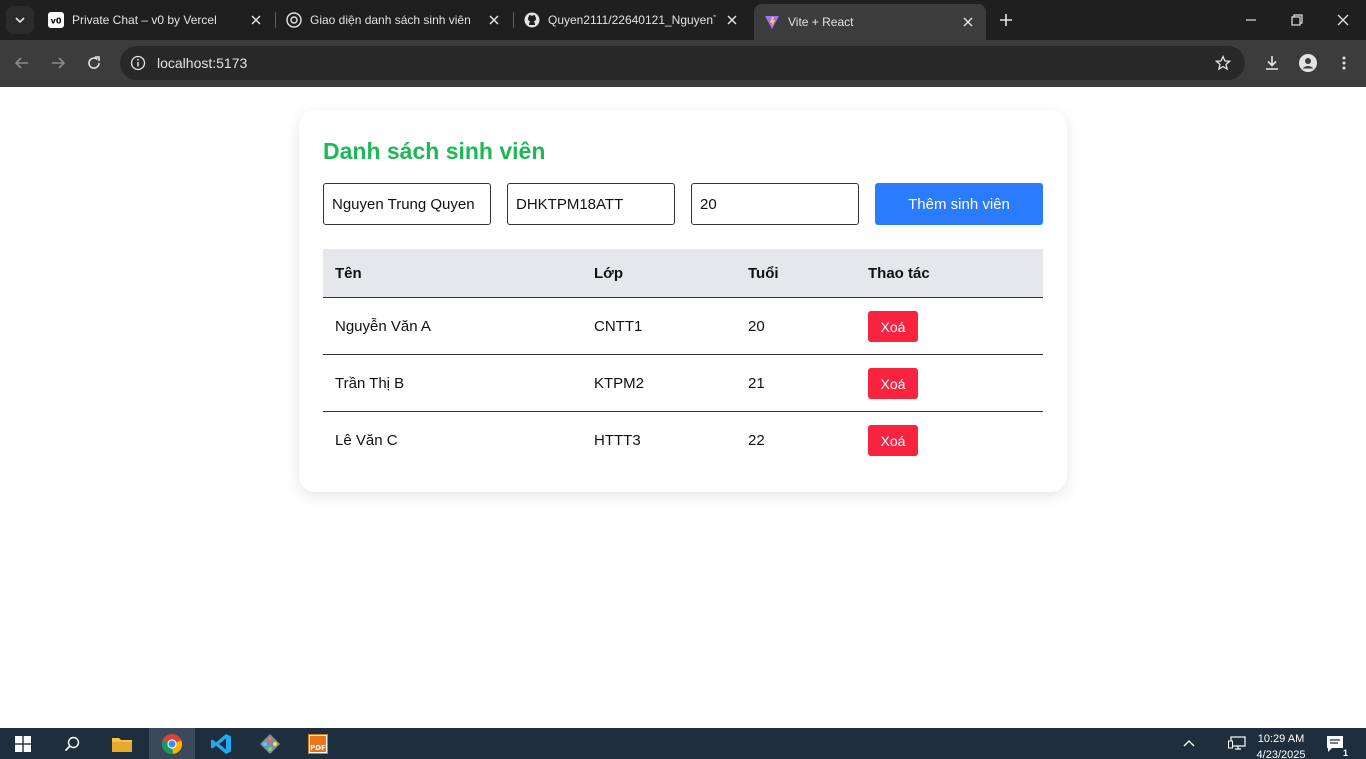 The height and width of the screenshot is (759, 1366). I want to click on vite-icon, so click(772, 22).